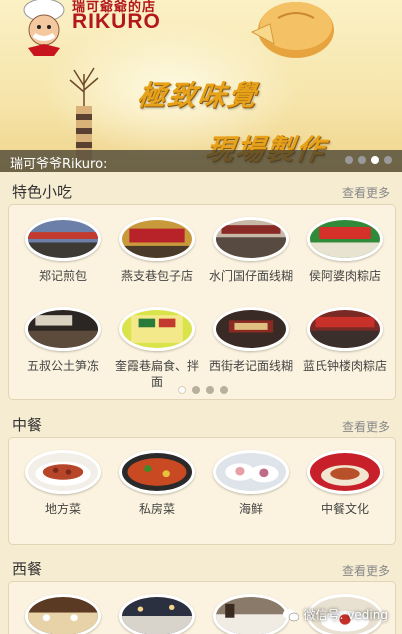  I want to click on snack-item: 燕支巷包子店, so click(157, 250).